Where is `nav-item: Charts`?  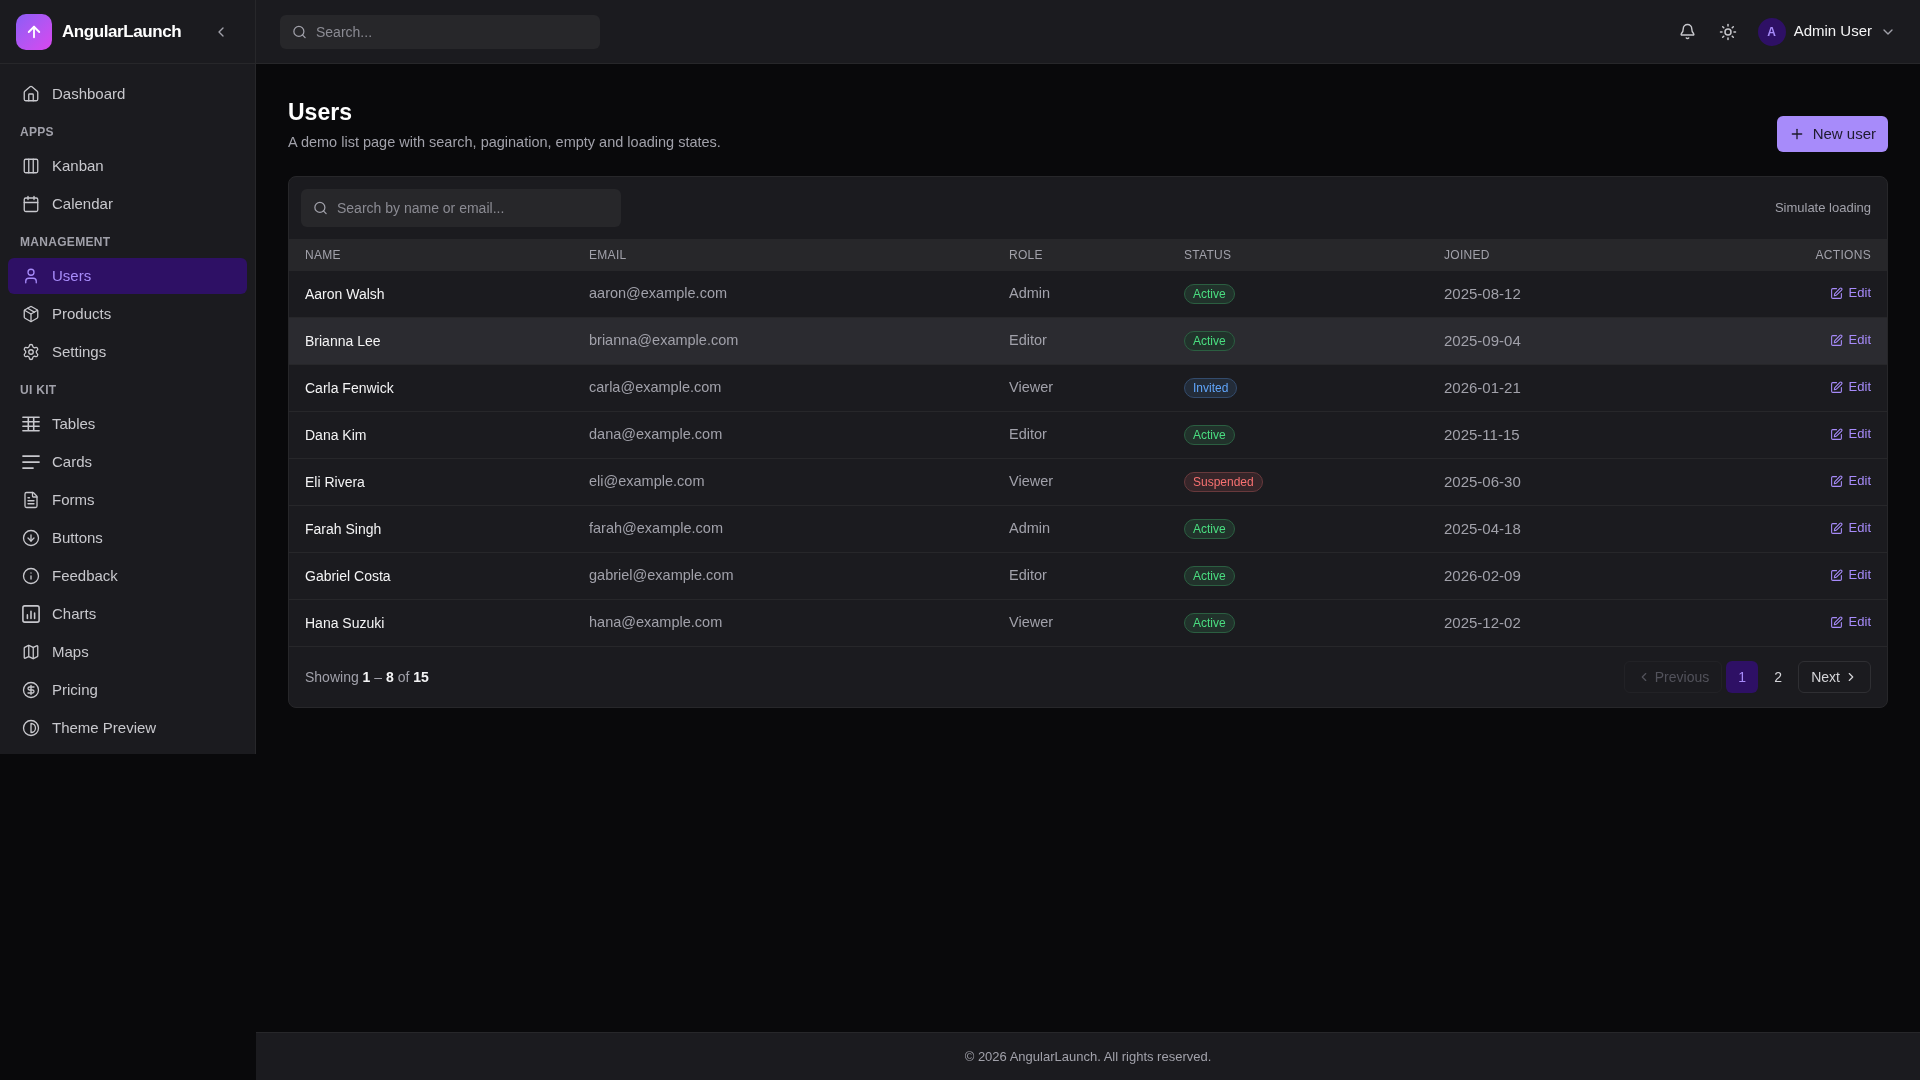
nav-item: Charts is located at coordinates (127, 614).